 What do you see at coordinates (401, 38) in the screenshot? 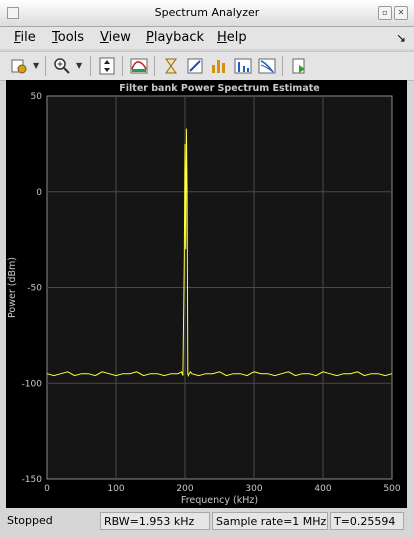
I see `dock-arrow-icon: ↘` at bounding box center [401, 38].